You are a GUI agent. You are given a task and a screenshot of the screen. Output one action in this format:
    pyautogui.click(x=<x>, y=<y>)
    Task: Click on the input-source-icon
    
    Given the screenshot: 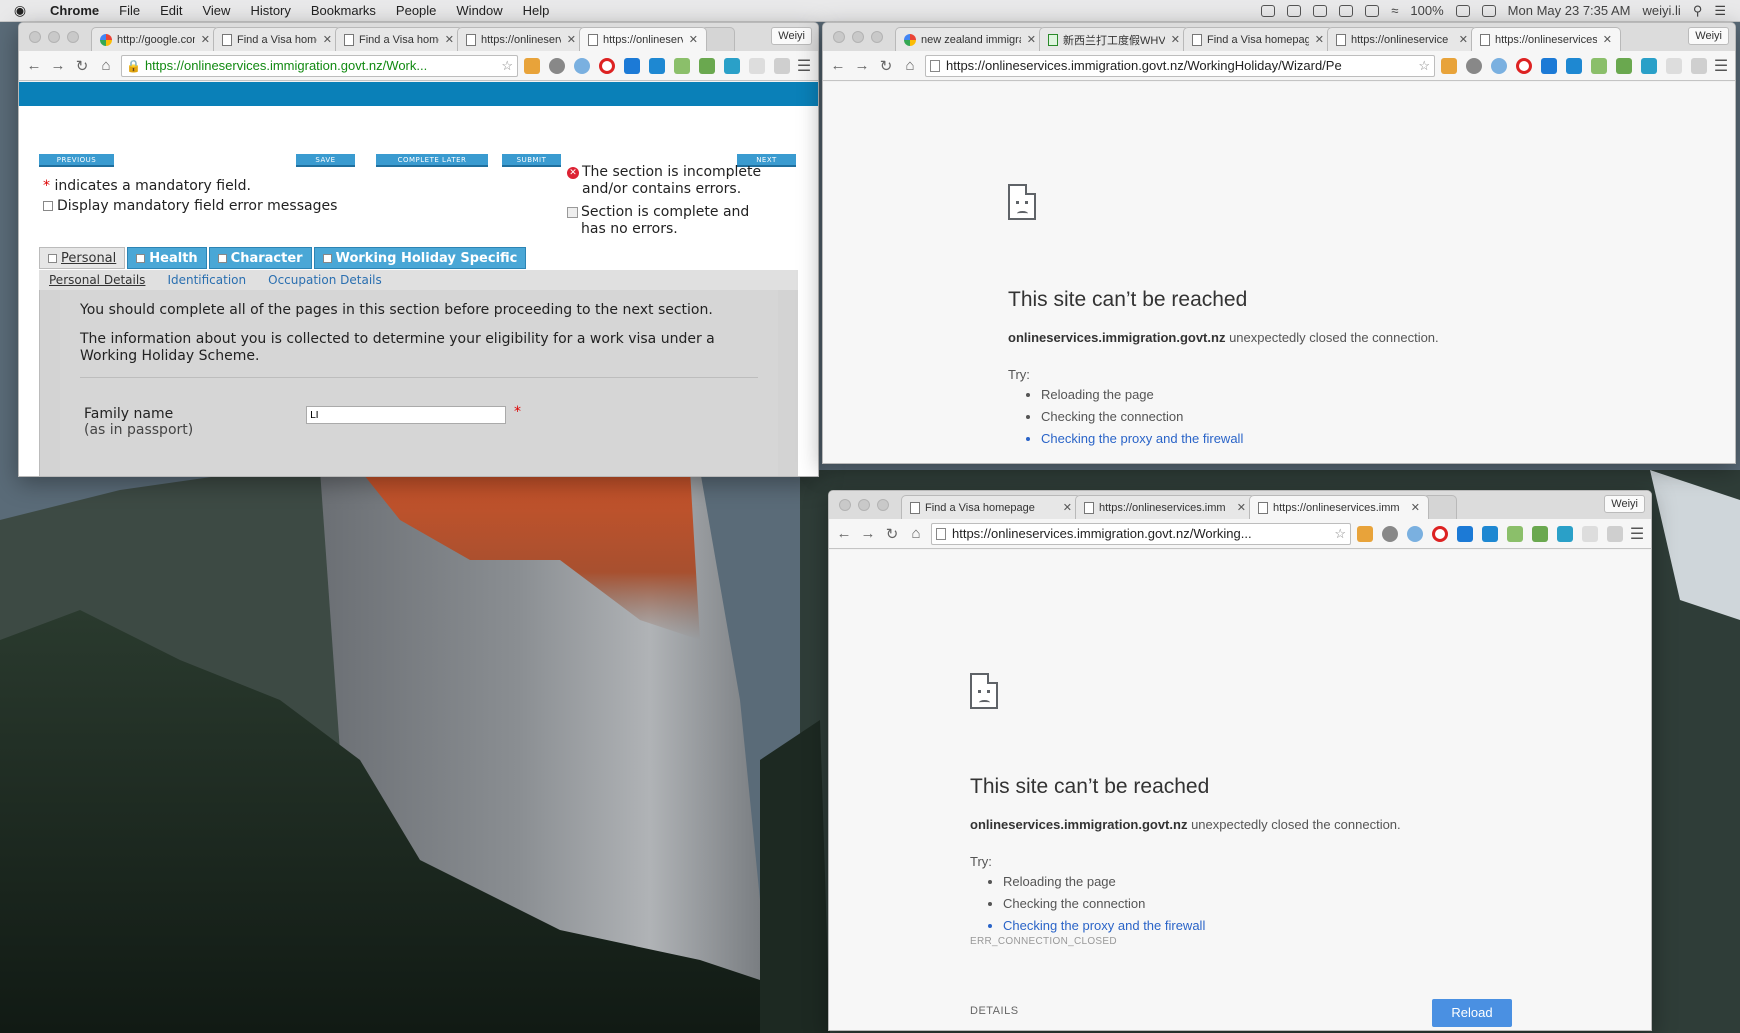 What is the action you would take?
    pyautogui.click(x=1488, y=10)
    